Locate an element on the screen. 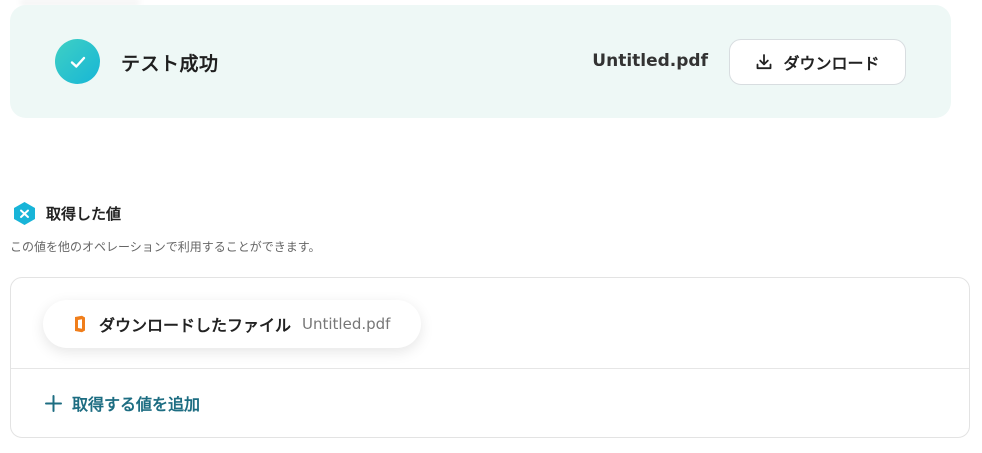 The width and height of the screenshot is (982, 453). download-icon is located at coordinates (764, 62).